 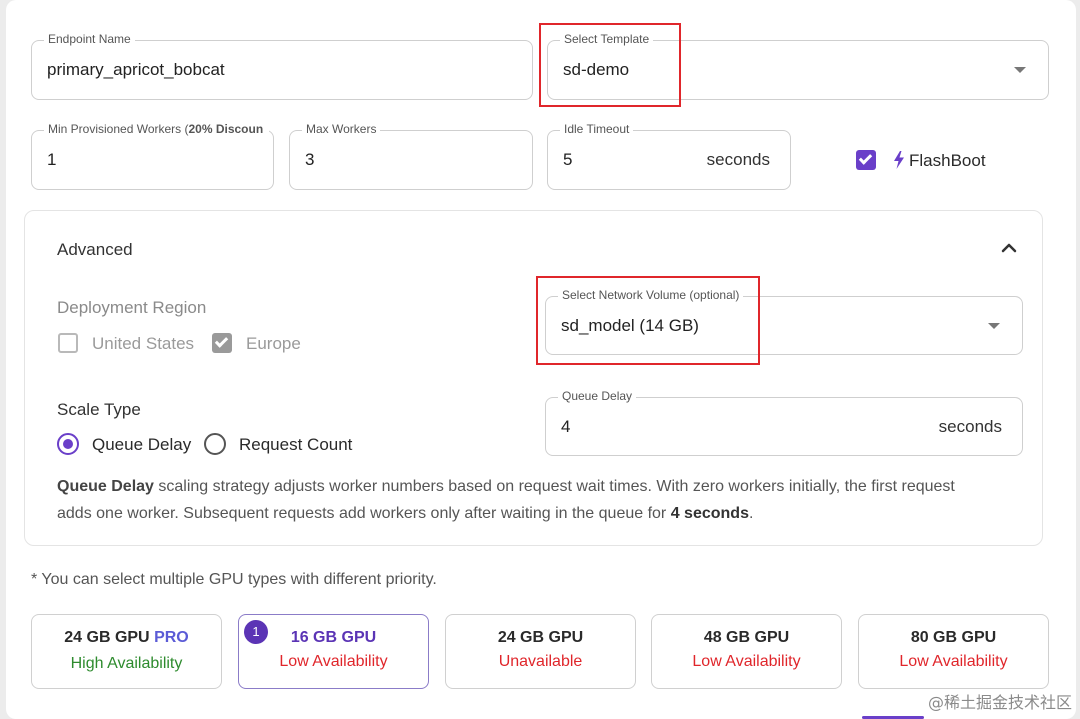 What do you see at coordinates (540, 661) in the screenshot?
I see `gpu-availability: Unavailable` at bounding box center [540, 661].